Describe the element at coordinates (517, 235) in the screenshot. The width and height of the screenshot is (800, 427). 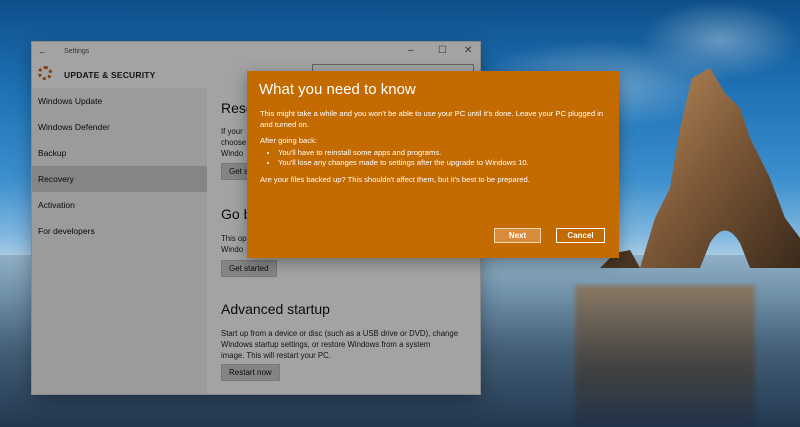
I see `next-button: Next` at that location.